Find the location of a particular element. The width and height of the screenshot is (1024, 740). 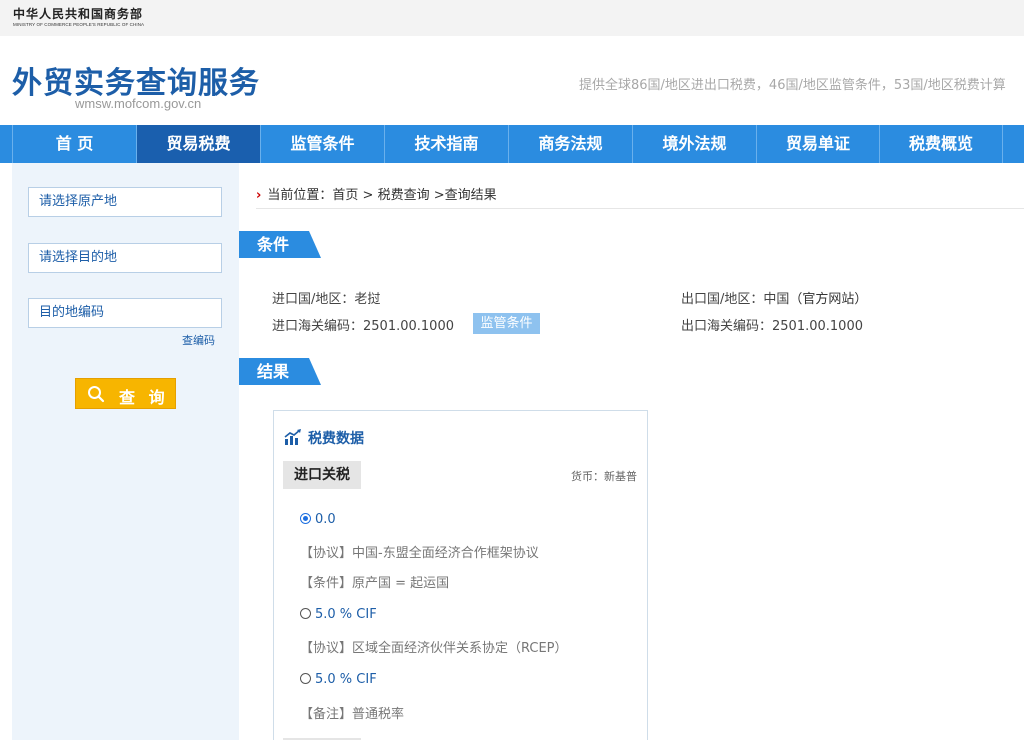

main-nav: 首 页 贸易税费 监管条件 技术指南 商务法规 境外法规 贸易单证 税费概览 is located at coordinates (512, 144).